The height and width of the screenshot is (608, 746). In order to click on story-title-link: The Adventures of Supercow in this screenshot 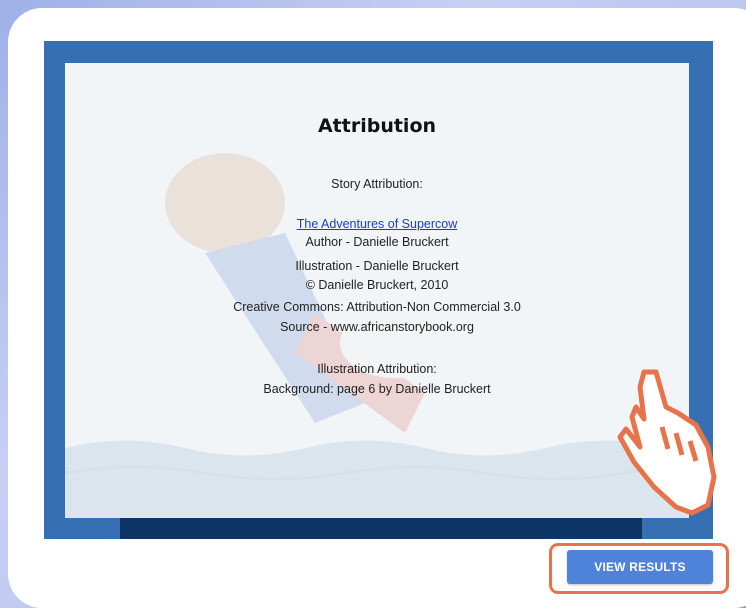, I will do `click(377, 224)`.